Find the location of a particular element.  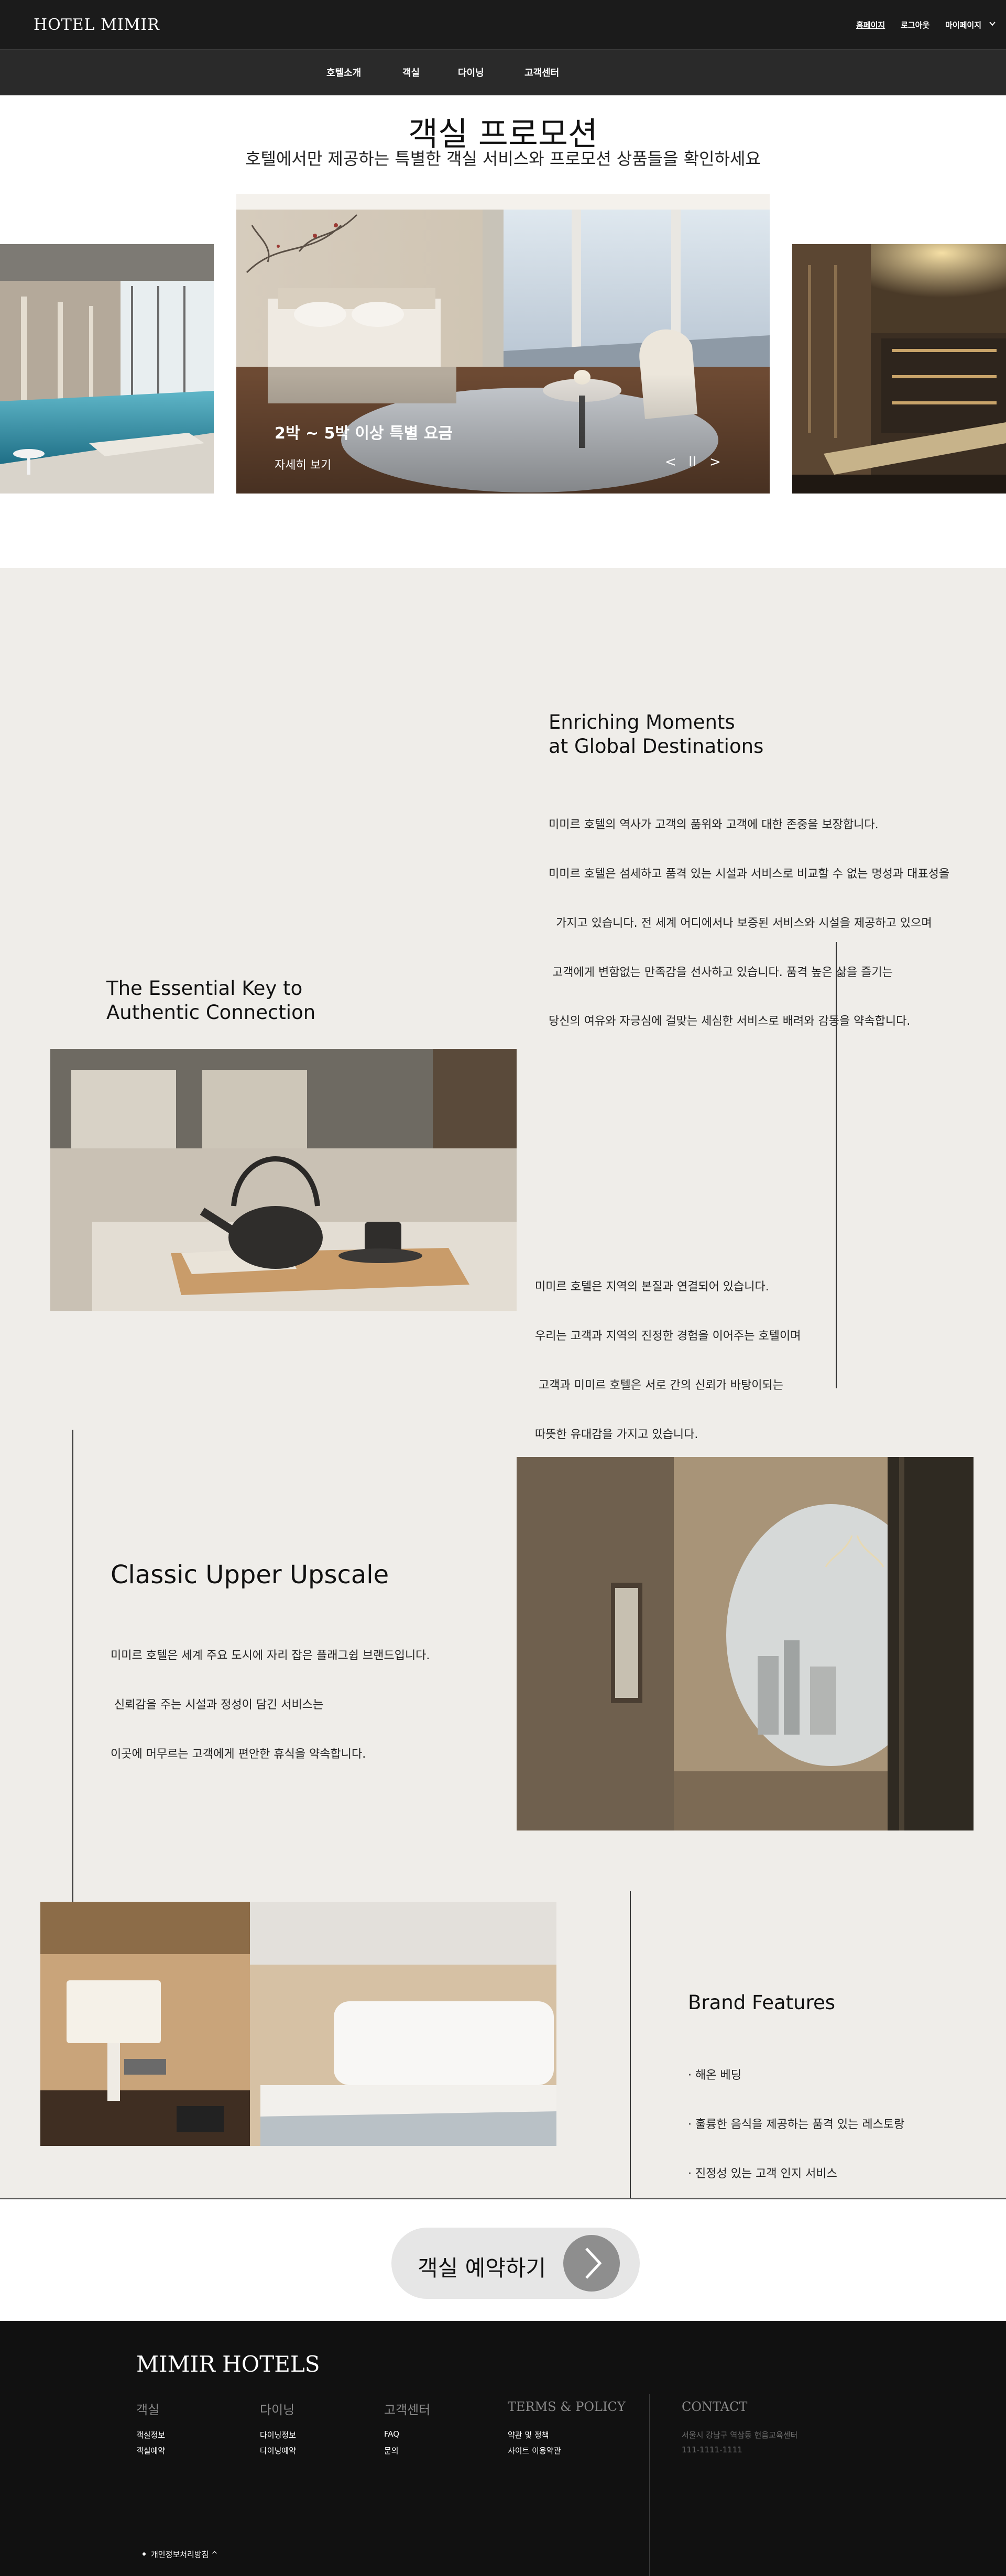

slide-prev-icon: < is located at coordinates (670, 462).